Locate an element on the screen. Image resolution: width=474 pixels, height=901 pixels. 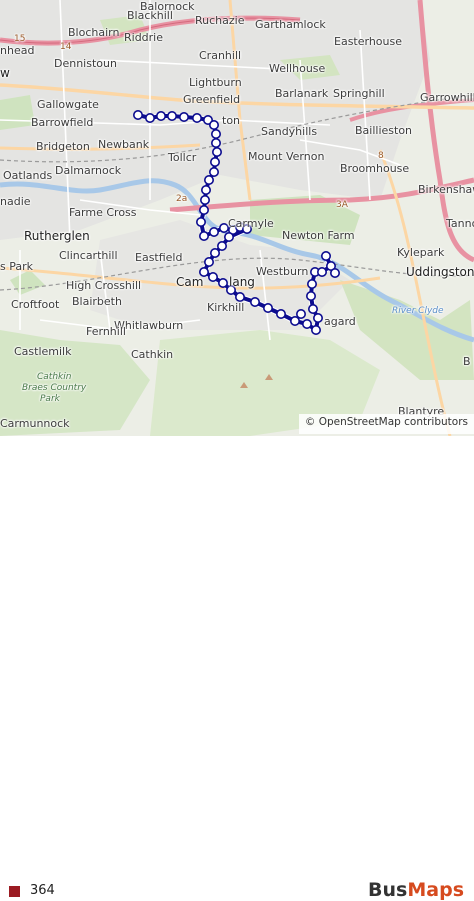
place-label: Cranhill is located at coordinates (220, 55).